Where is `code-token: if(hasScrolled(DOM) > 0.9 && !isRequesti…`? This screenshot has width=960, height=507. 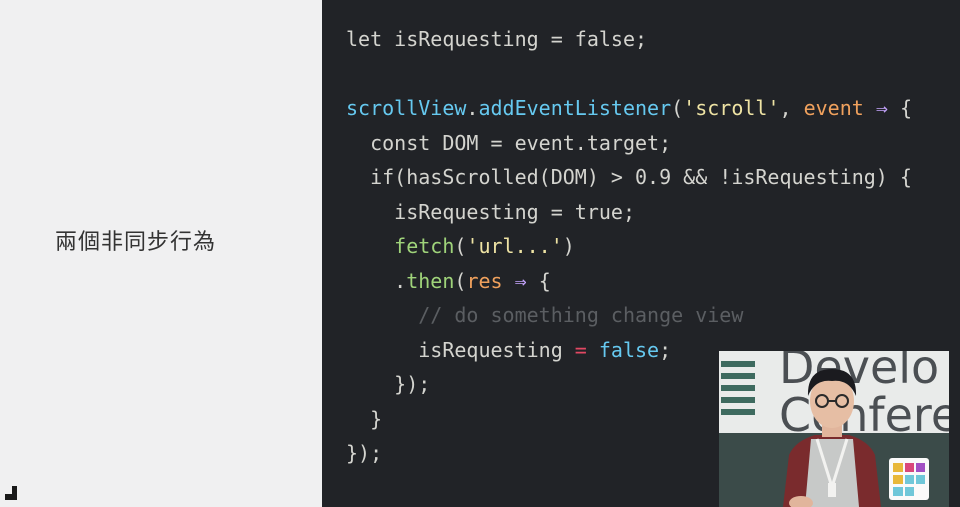 code-token: if(hasScrolled(DOM) > 0.9 && !isRequesti… is located at coordinates (629, 177).